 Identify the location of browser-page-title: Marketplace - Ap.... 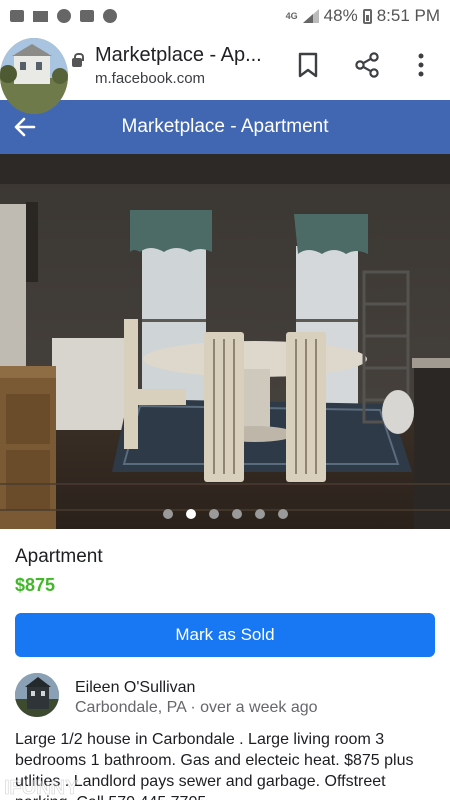
(178, 55).